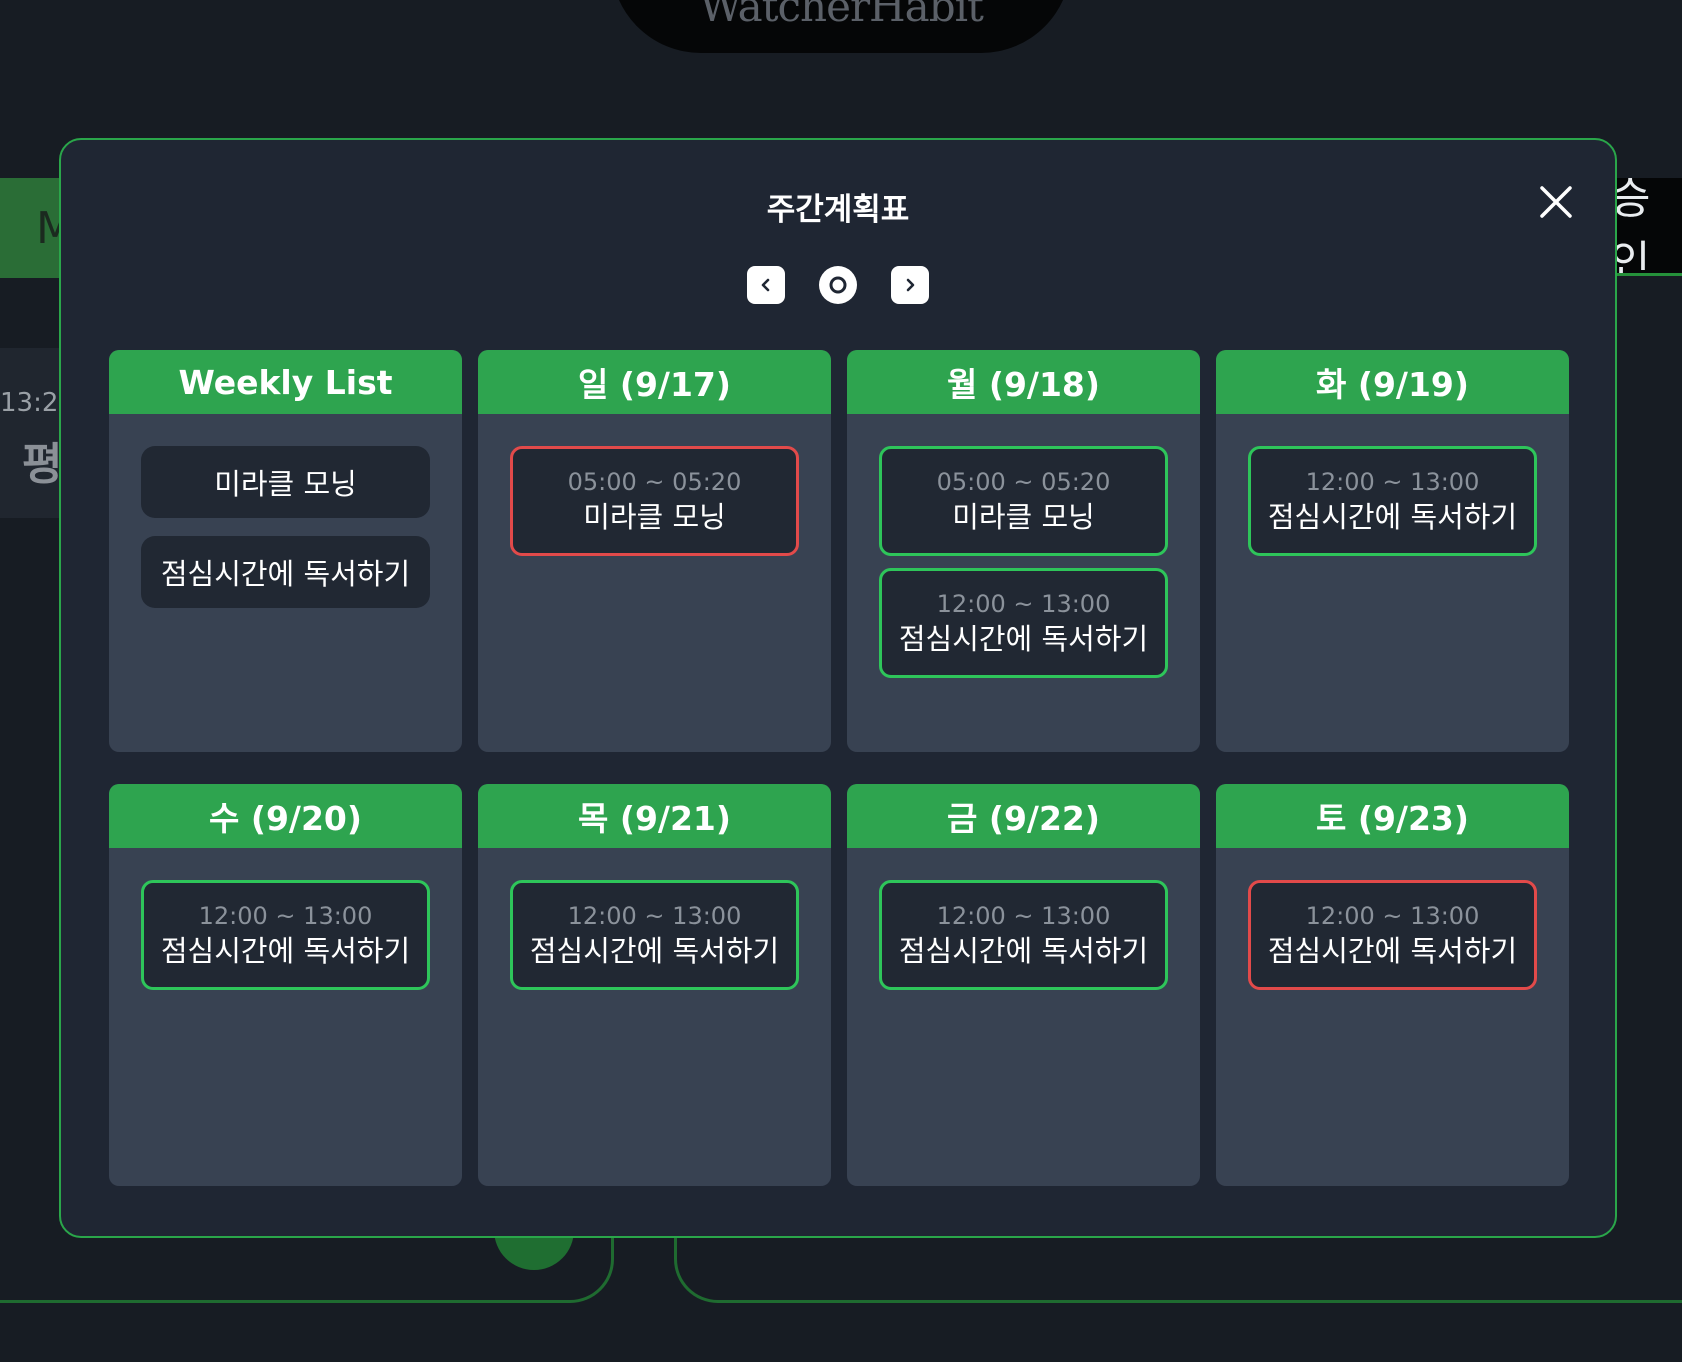 The image size is (1682, 1362). What do you see at coordinates (841, 15) in the screenshot?
I see `app-logo-text: WatcherHabit` at bounding box center [841, 15].